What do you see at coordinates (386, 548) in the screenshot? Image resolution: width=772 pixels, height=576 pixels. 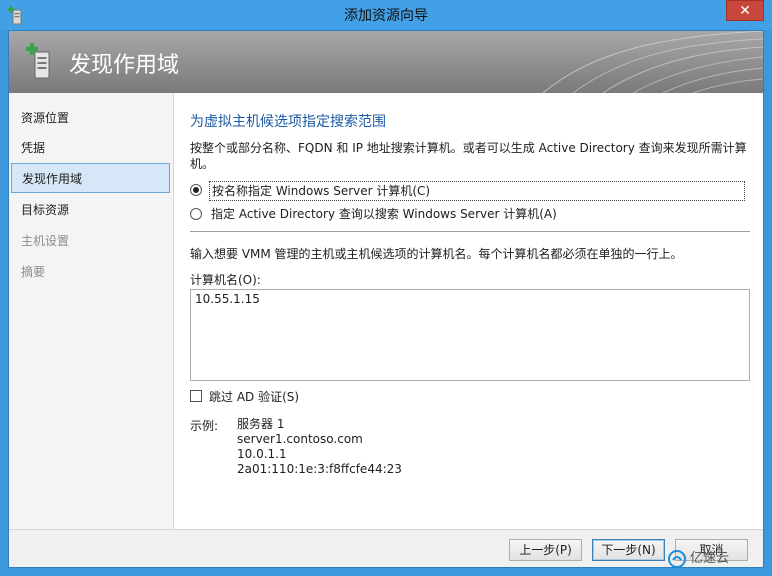 I see `wizard-footer: 上一步(P) 下一步(N) 取消` at bounding box center [386, 548].